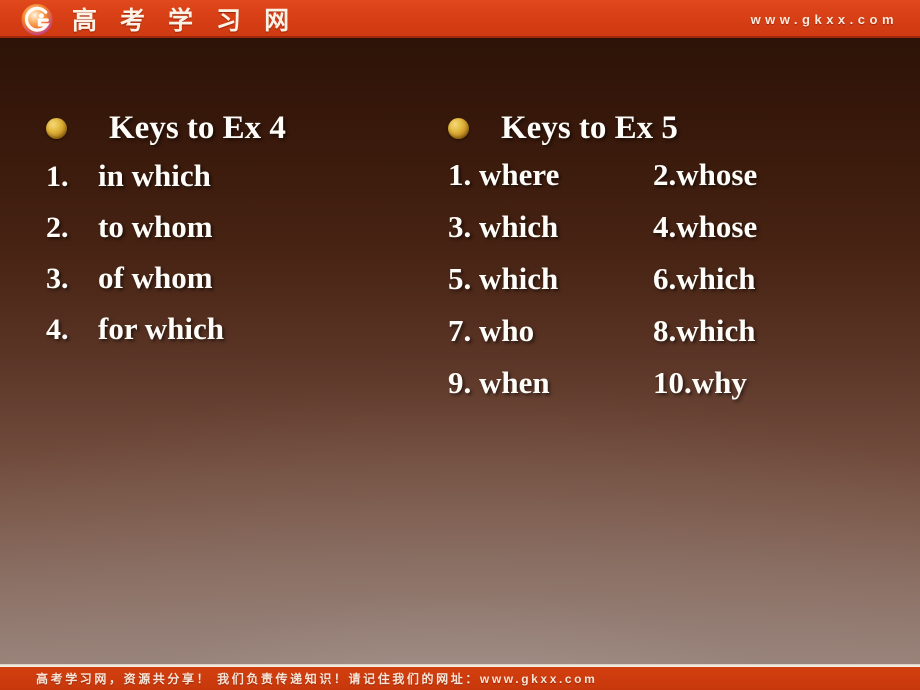  Describe the element at coordinates (241, 336) in the screenshot. I see `list-item: 4. for which` at that location.